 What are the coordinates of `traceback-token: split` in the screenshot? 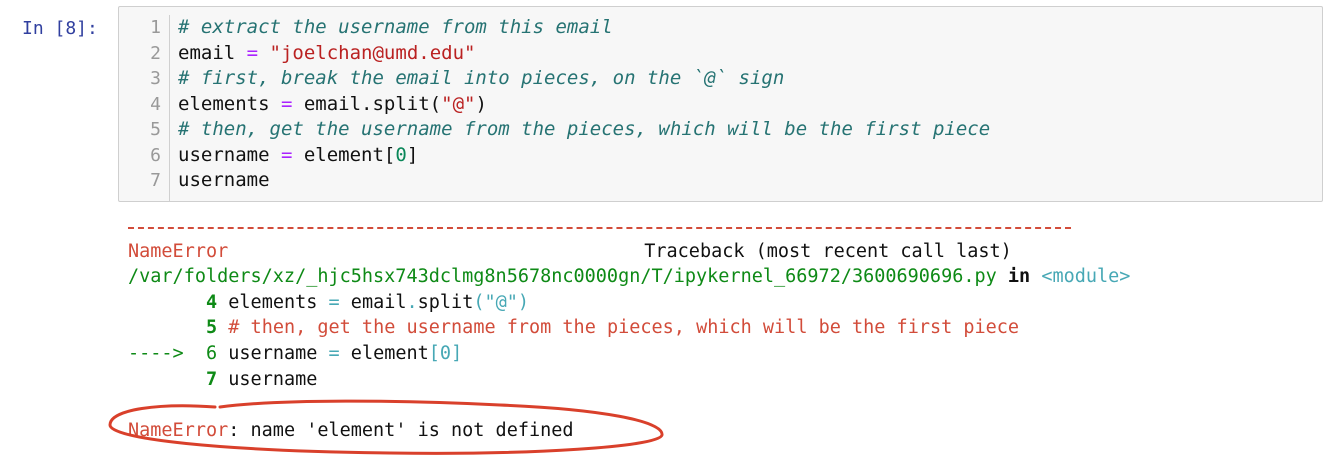 It's located at (445, 302).